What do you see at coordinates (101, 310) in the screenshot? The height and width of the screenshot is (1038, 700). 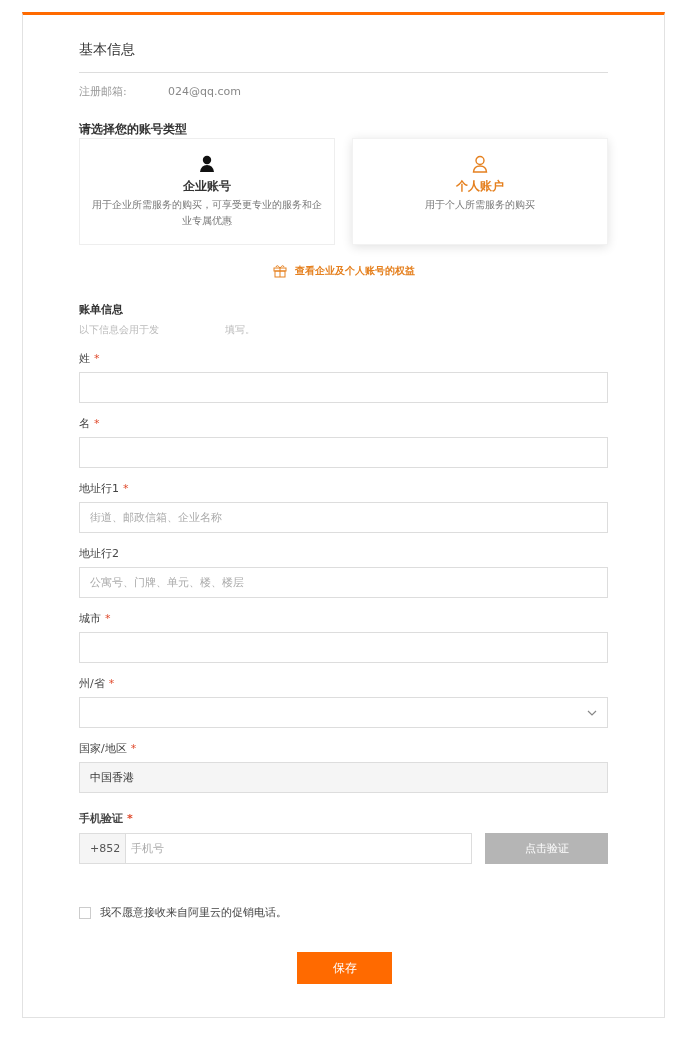 I see `billing-heading: 账单信息` at bounding box center [101, 310].